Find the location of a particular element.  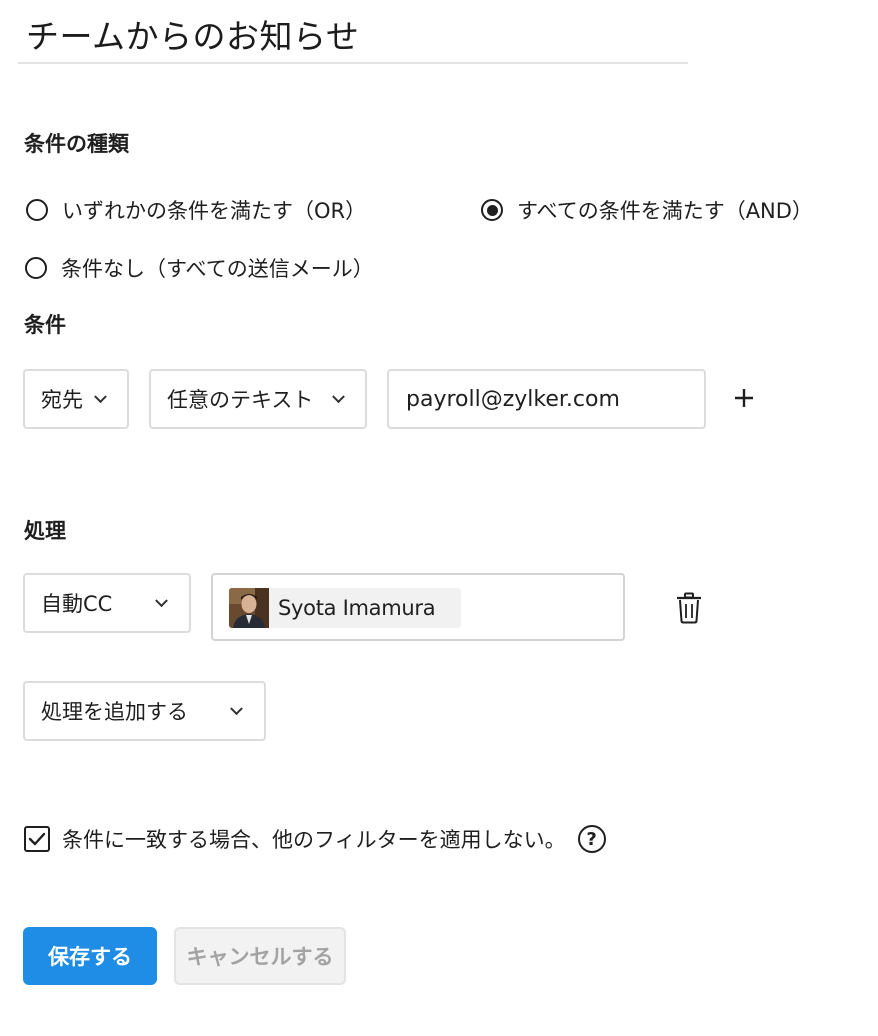

recipient-chip: Syota Imamura is located at coordinates (345, 608).